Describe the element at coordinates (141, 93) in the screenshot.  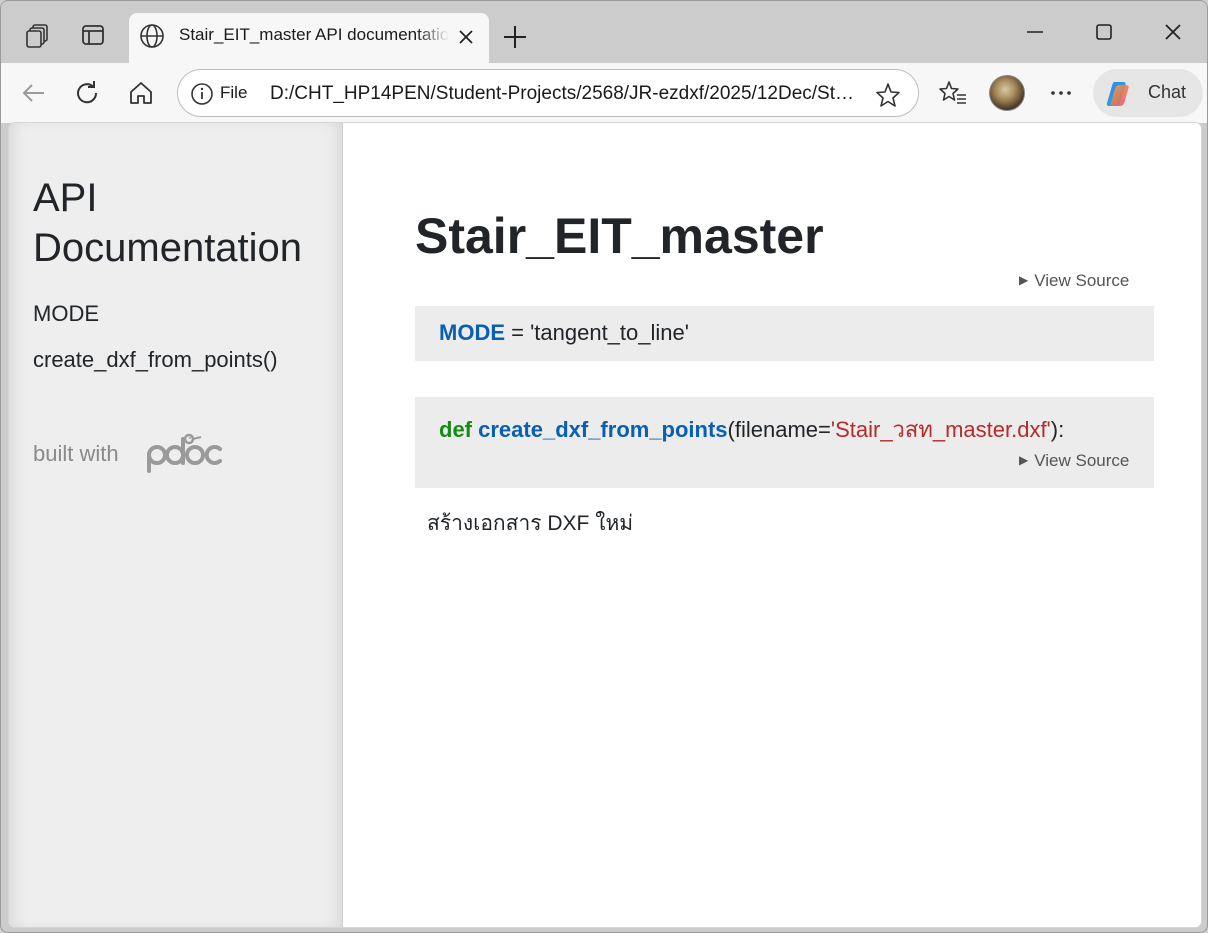
I see `home-icon` at that location.